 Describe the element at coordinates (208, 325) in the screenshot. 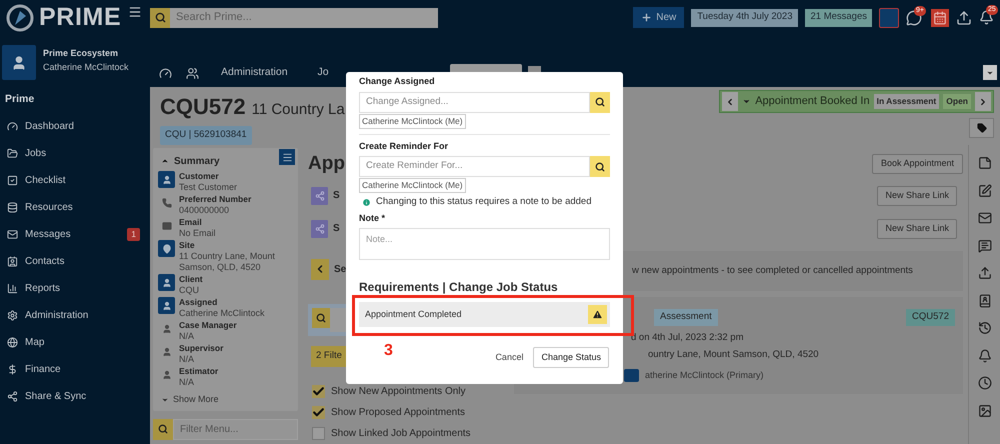

I see `field-label: Case Manager` at that location.